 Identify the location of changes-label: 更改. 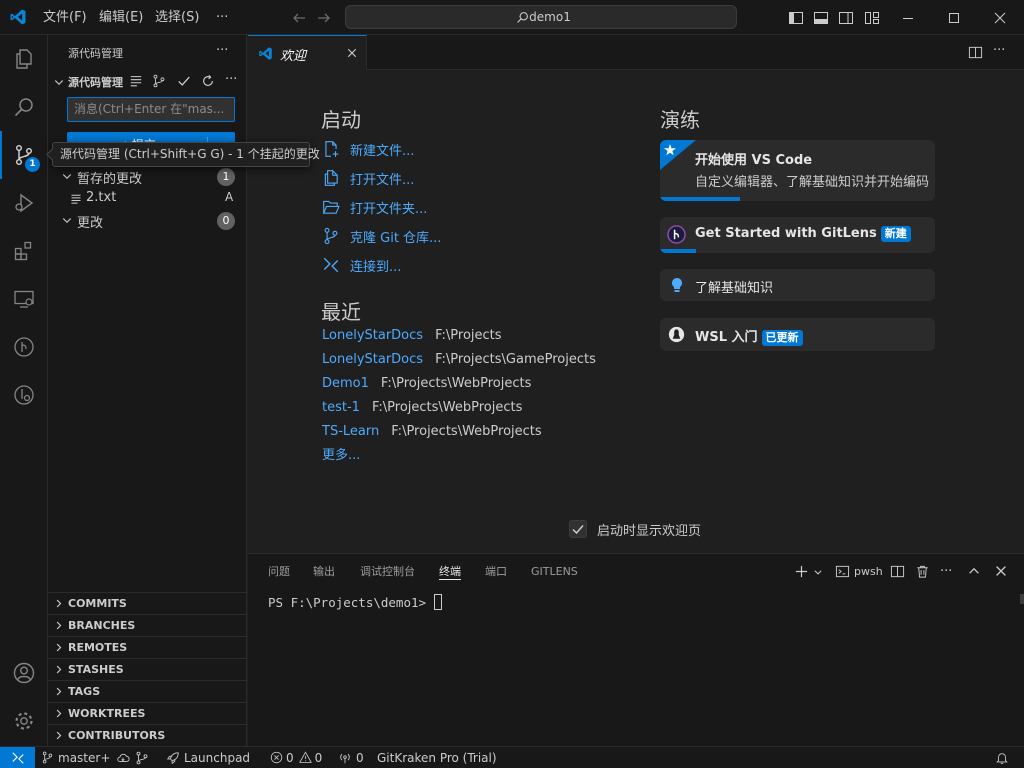
(90, 221).